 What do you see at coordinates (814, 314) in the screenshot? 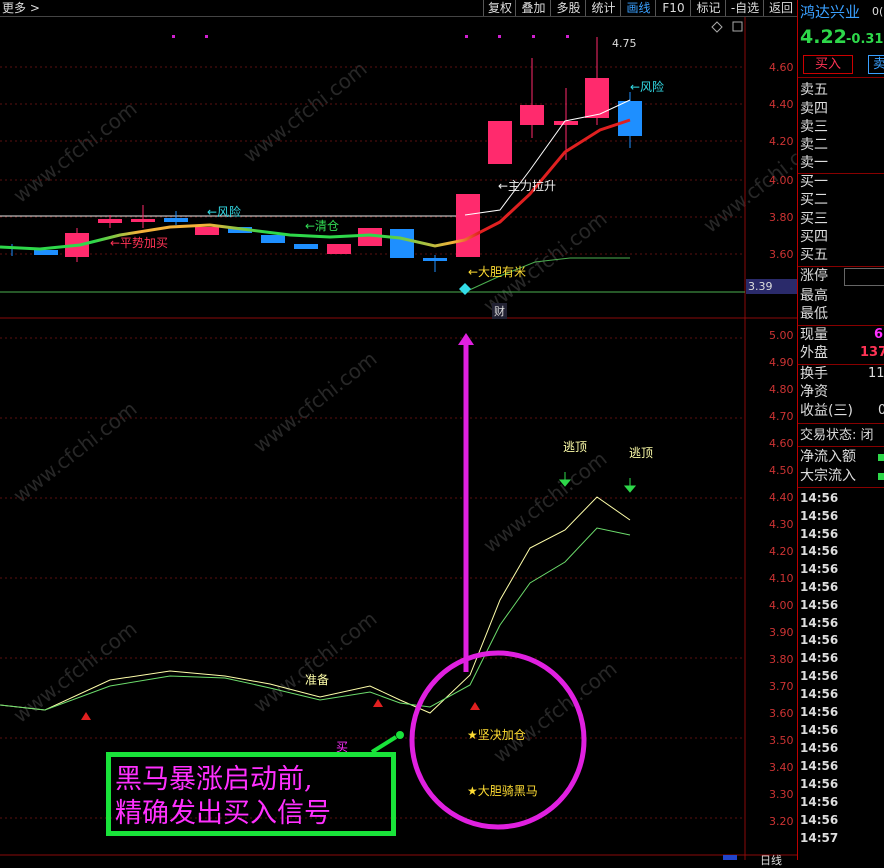
I see `stat-label: 最低` at bounding box center [814, 314].